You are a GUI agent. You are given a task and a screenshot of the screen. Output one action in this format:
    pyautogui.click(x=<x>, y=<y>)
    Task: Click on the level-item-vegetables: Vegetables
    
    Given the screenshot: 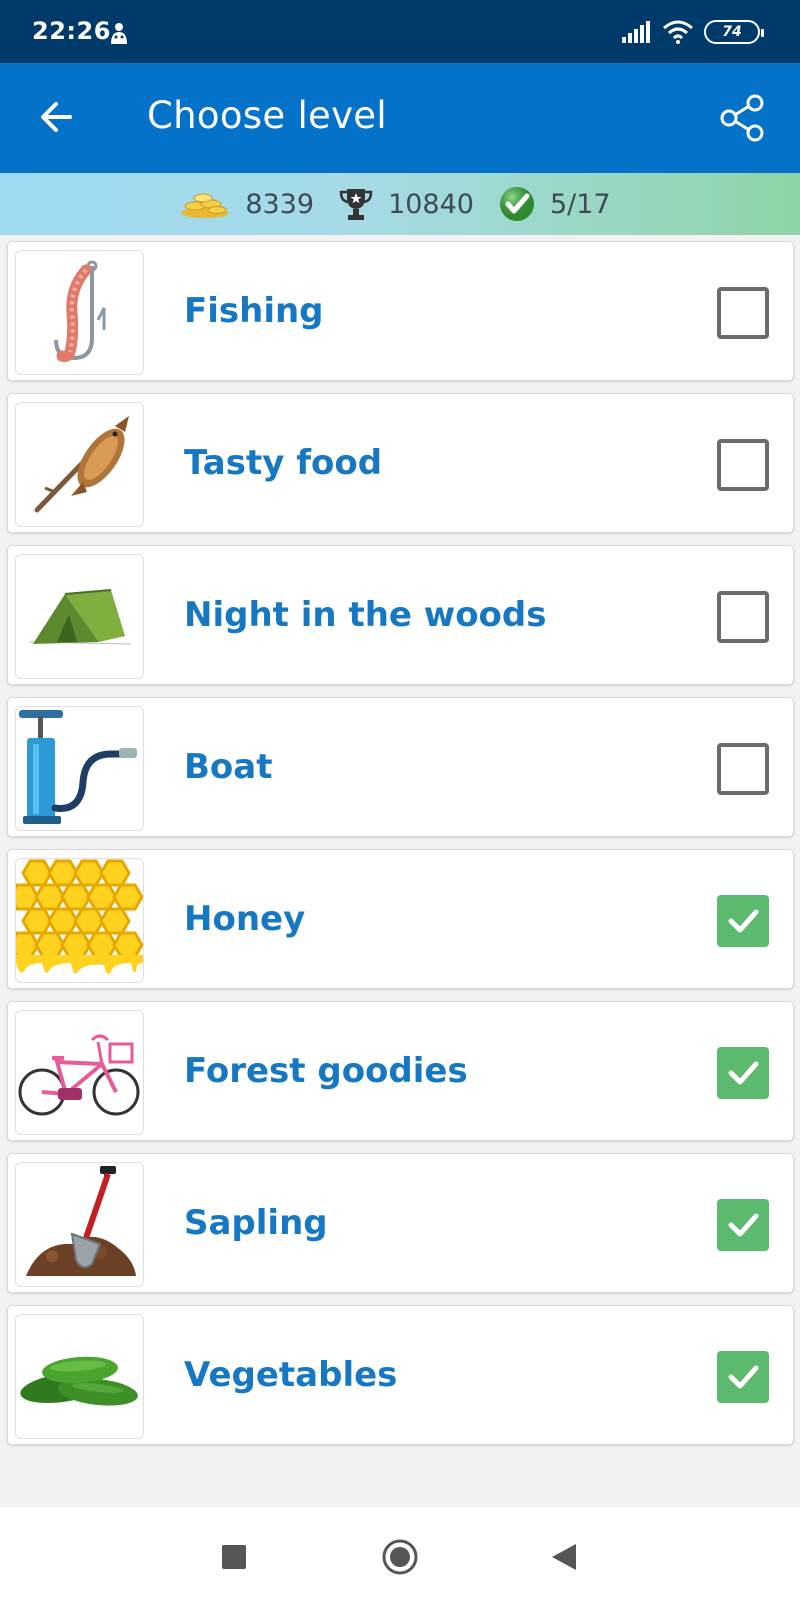 What is the action you would take?
    pyautogui.click(x=400, y=1375)
    